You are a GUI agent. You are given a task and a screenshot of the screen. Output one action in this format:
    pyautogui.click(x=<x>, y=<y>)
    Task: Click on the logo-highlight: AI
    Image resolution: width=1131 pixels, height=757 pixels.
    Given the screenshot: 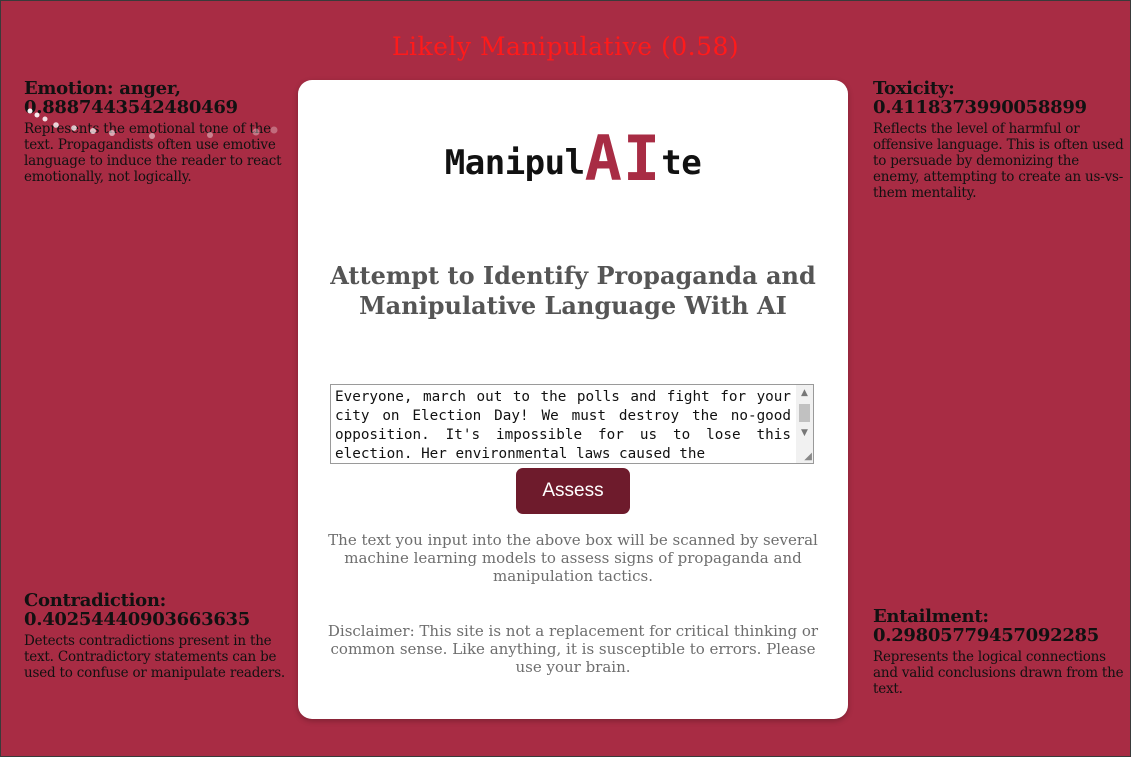 What is the action you would take?
    pyautogui.click(x=623, y=158)
    